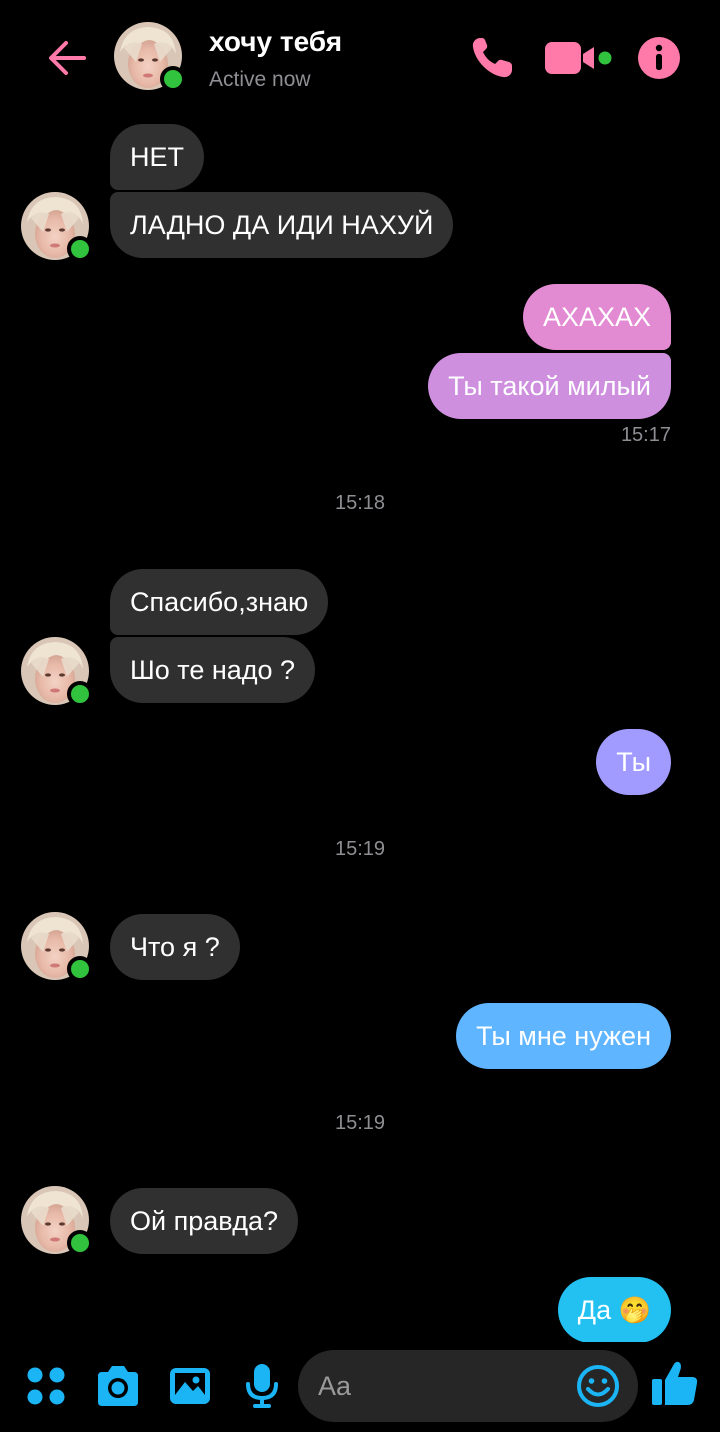  I want to click on outgoing-message: Ты, so click(633, 762).